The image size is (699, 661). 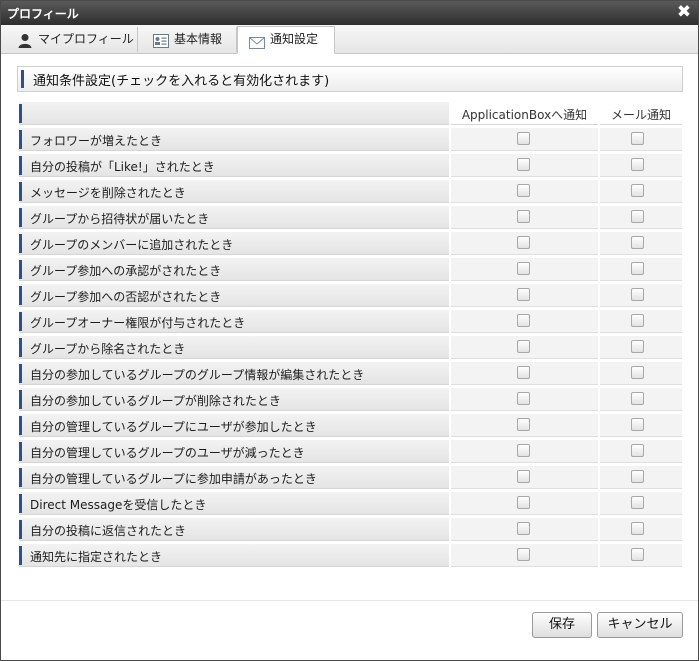 What do you see at coordinates (234, 191) in the screenshot?
I see `row-label-cell: メッセージを削除されたとき` at bounding box center [234, 191].